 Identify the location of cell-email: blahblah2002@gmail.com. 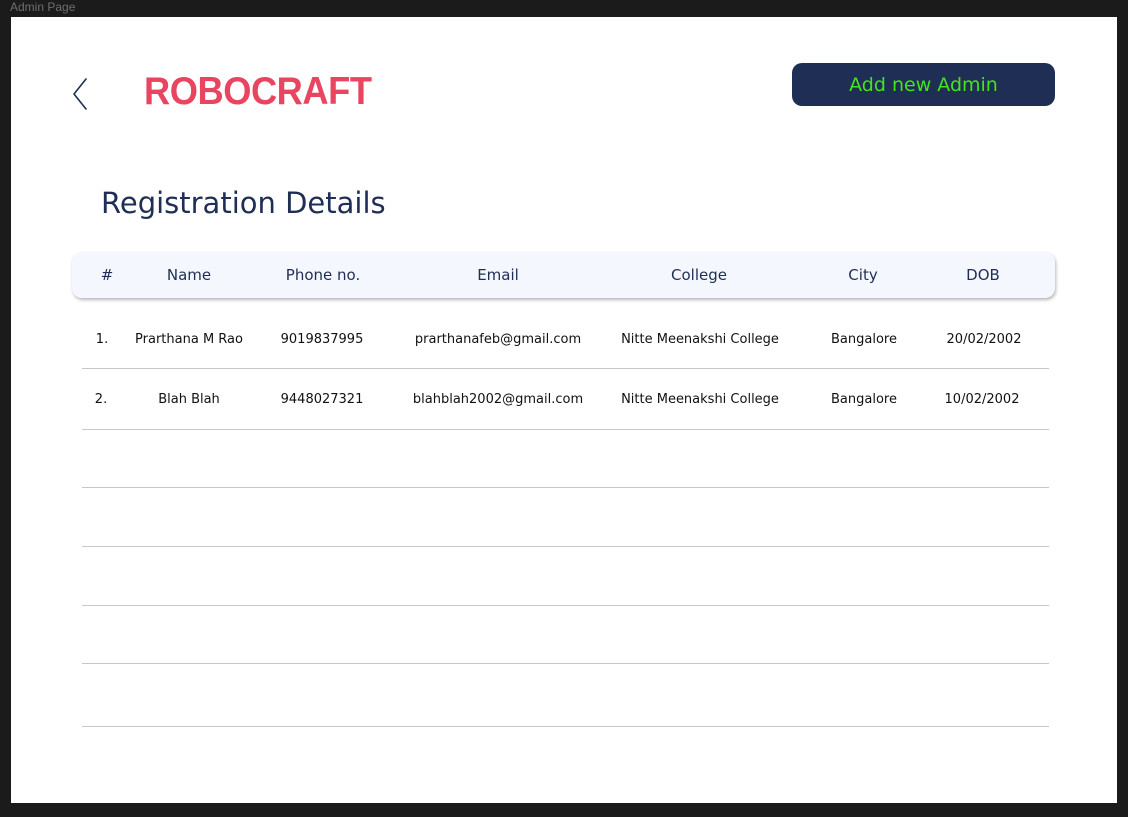
(498, 399).